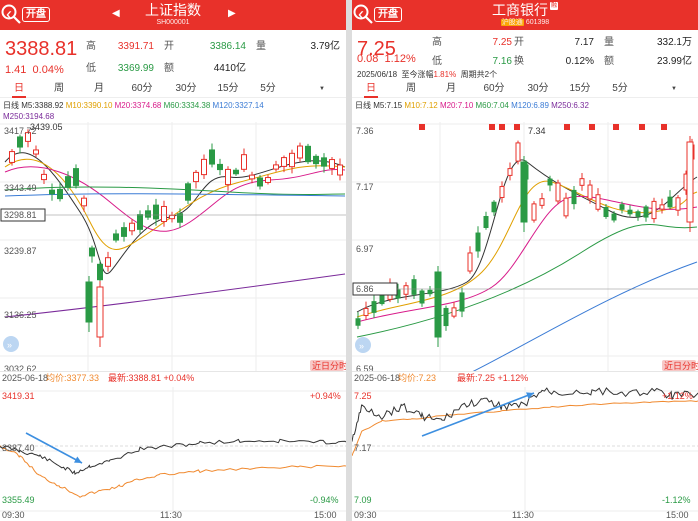 The height and width of the screenshot is (521, 698). I want to click on y-axis-label: 3343.49, so click(20, 188).